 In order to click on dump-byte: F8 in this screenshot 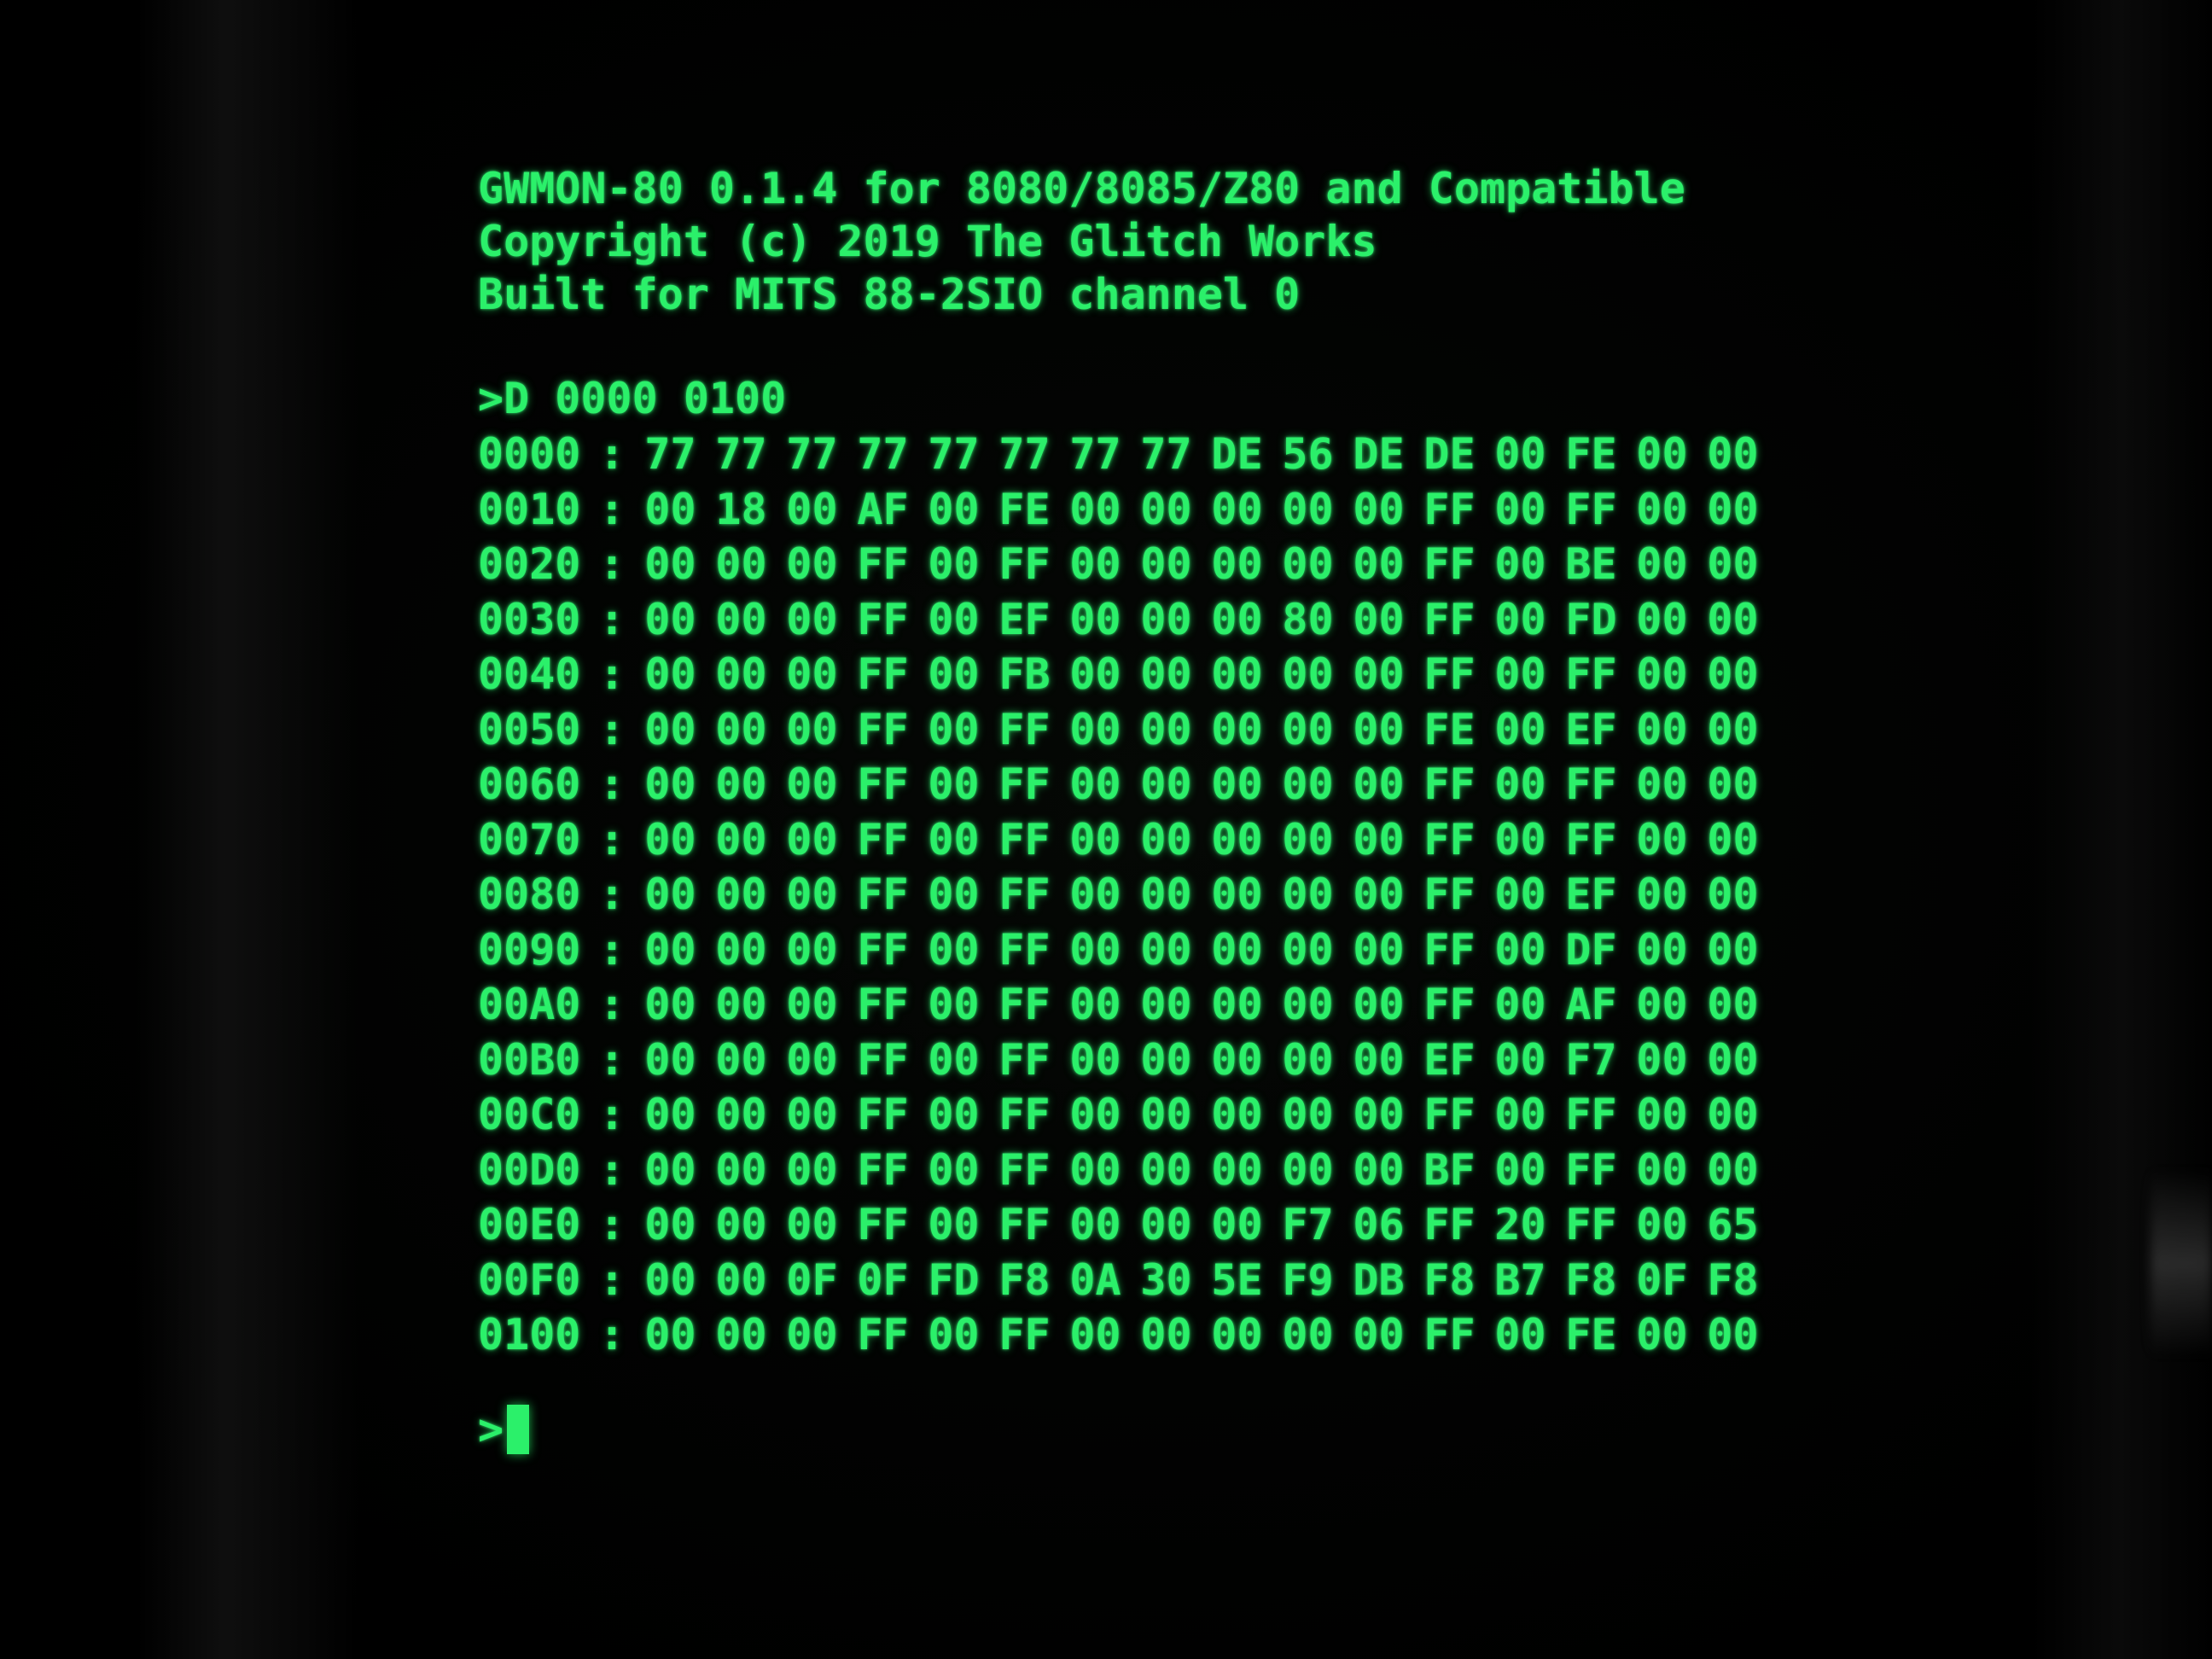, I will do `click(1591, 1279)`.